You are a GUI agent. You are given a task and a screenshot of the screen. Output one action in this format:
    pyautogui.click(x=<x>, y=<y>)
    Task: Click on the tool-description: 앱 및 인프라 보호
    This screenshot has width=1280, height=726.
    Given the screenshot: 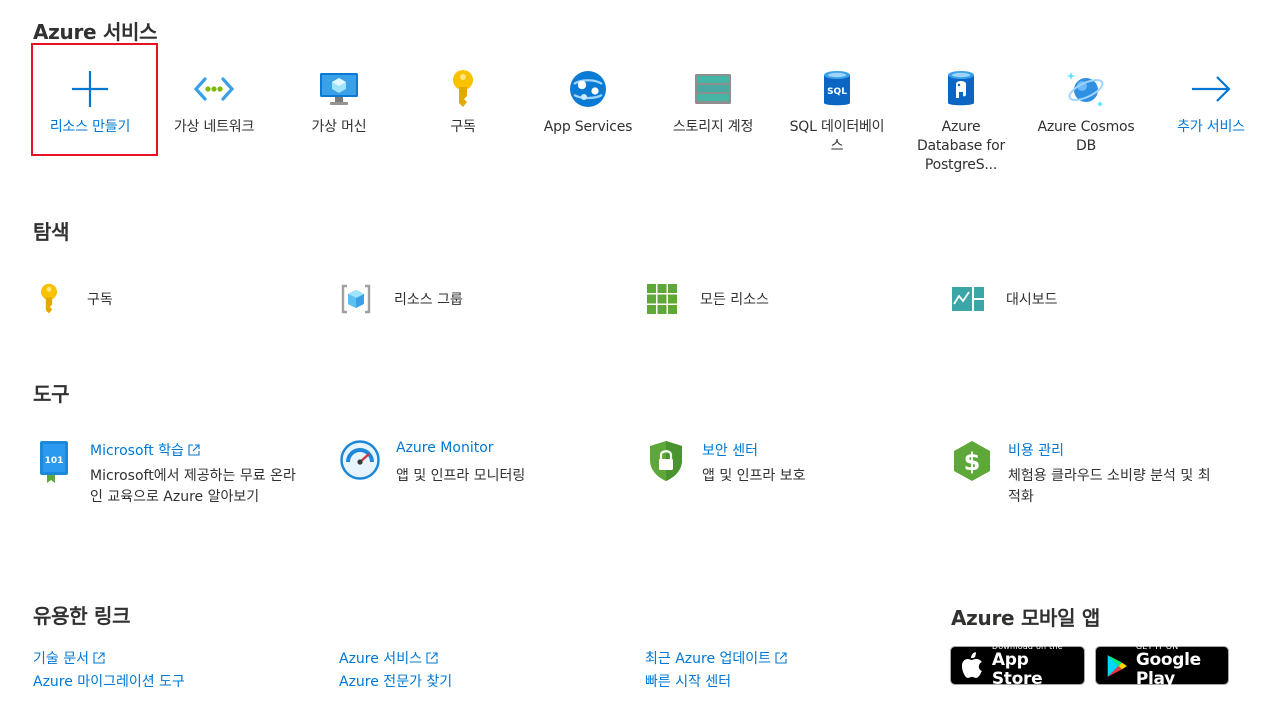 What is the action you would take?
    pyautogui.click(x=754, y=476)
    